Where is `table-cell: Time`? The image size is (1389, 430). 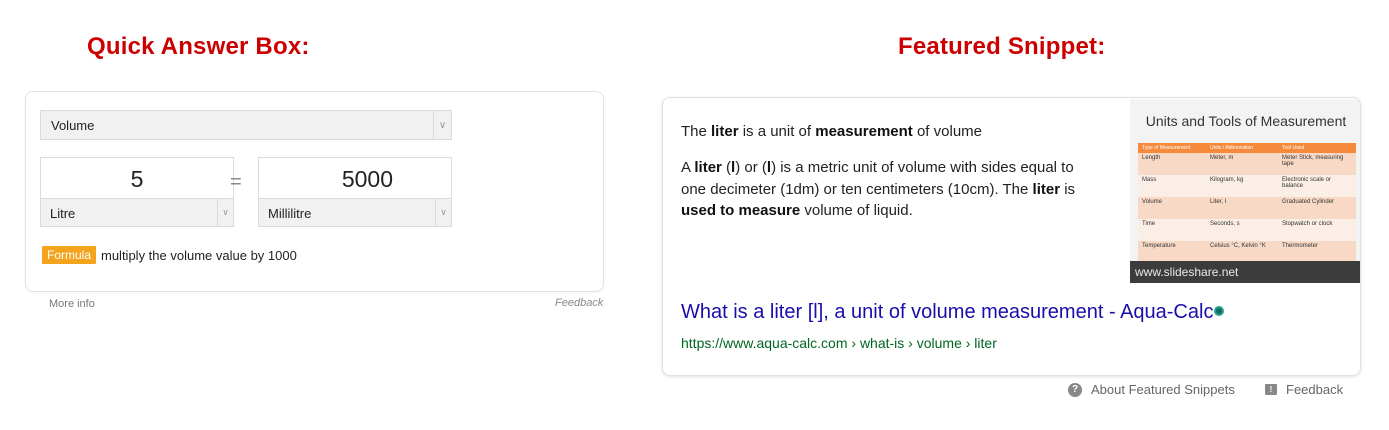
table-cell: Time is located at coordinates (1149, 224).